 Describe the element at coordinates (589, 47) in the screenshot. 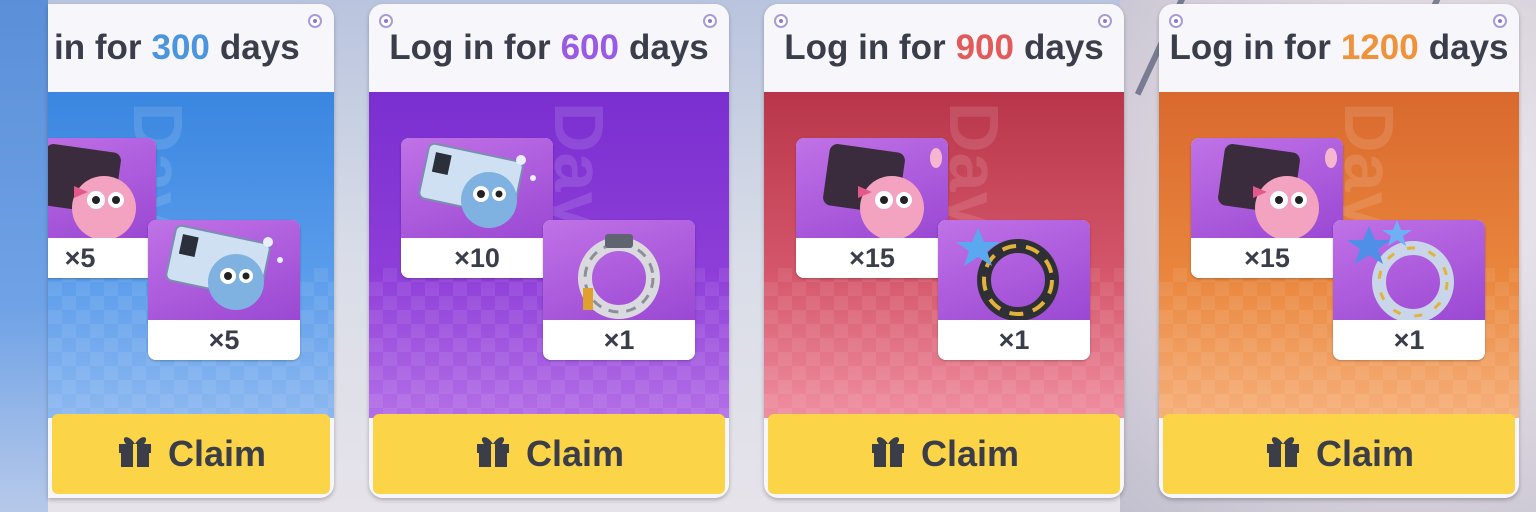

I see `days-count: 600` at that location.